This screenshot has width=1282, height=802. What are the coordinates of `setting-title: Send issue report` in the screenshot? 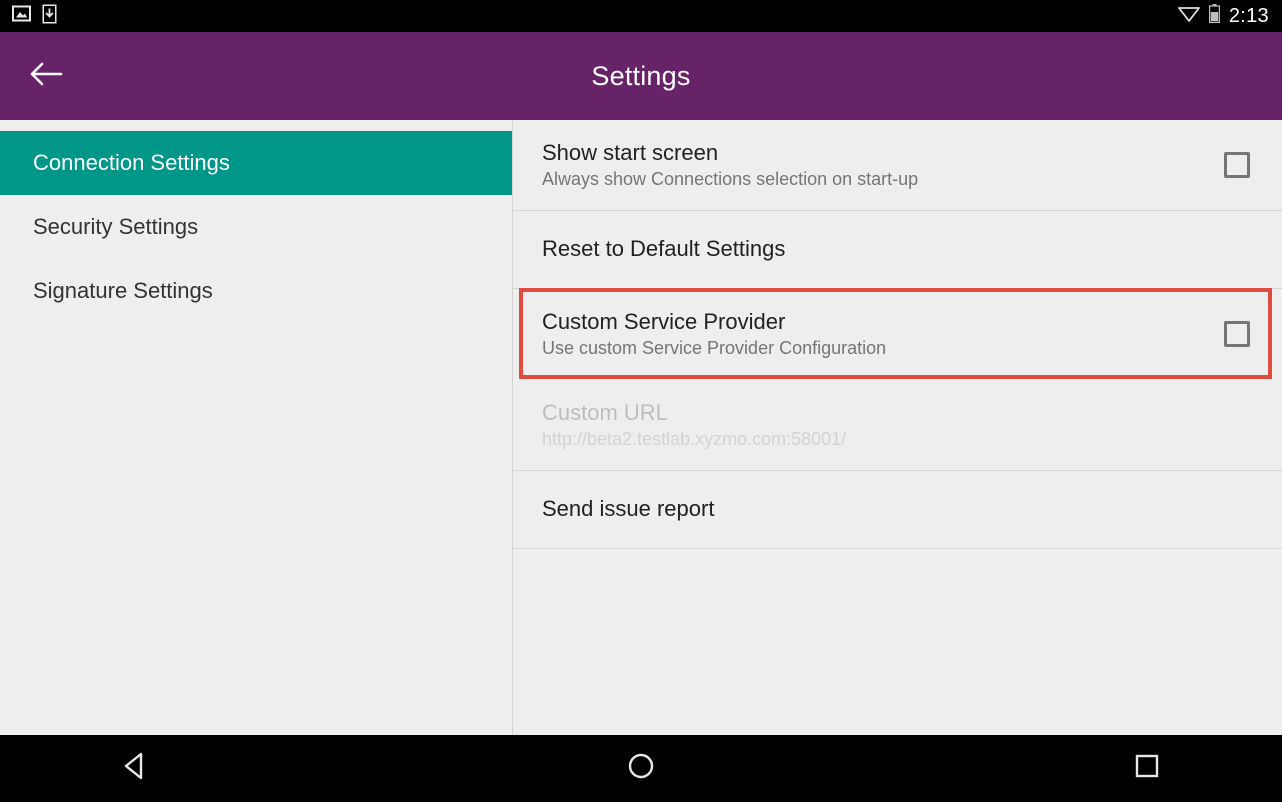 It's located at (628, 509).